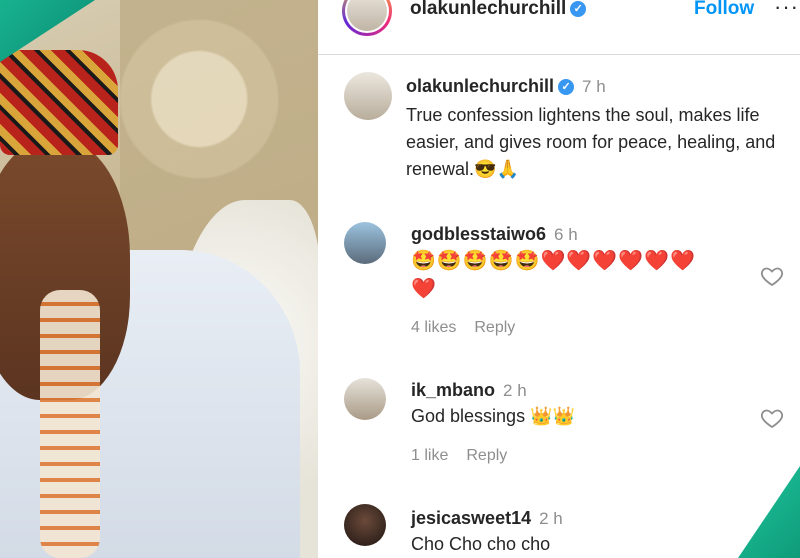 This screenshot has height=558, width=800. What do you see at coordinates (506, 86) in the screenshot?
I see `caption-username: olakunlechurchill ✓ 7 h` at bounding box center [506, 86].